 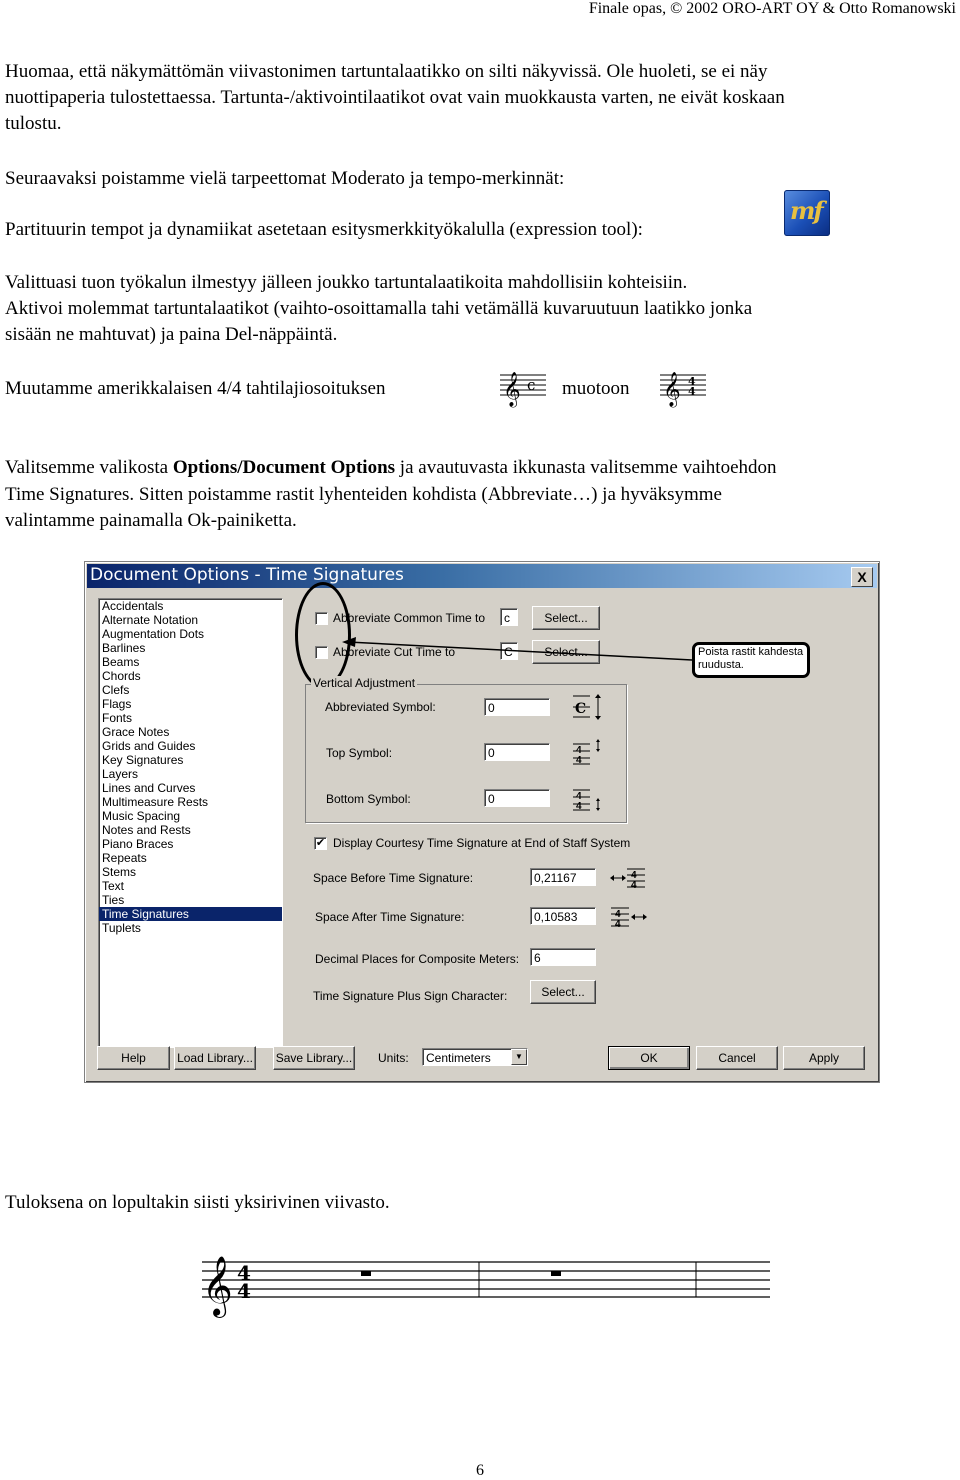 I want to click on annotation-callout: Poista rastit kahdesta ruudusta., so click(x=751, y=660).